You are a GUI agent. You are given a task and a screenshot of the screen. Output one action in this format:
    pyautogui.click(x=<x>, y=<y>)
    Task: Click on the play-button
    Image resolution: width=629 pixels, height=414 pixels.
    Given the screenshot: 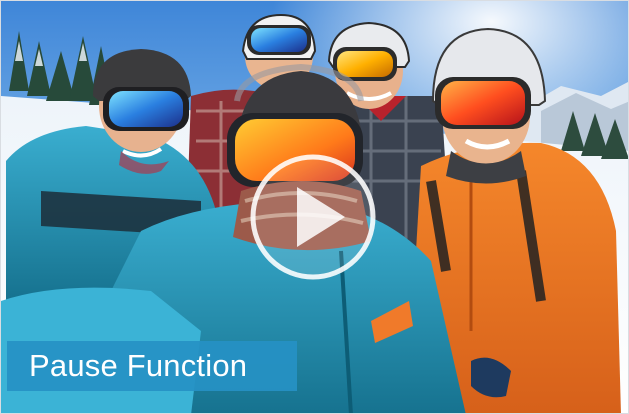 What is the action you would take?
    pyautogui.click(x=313, y=217)
    